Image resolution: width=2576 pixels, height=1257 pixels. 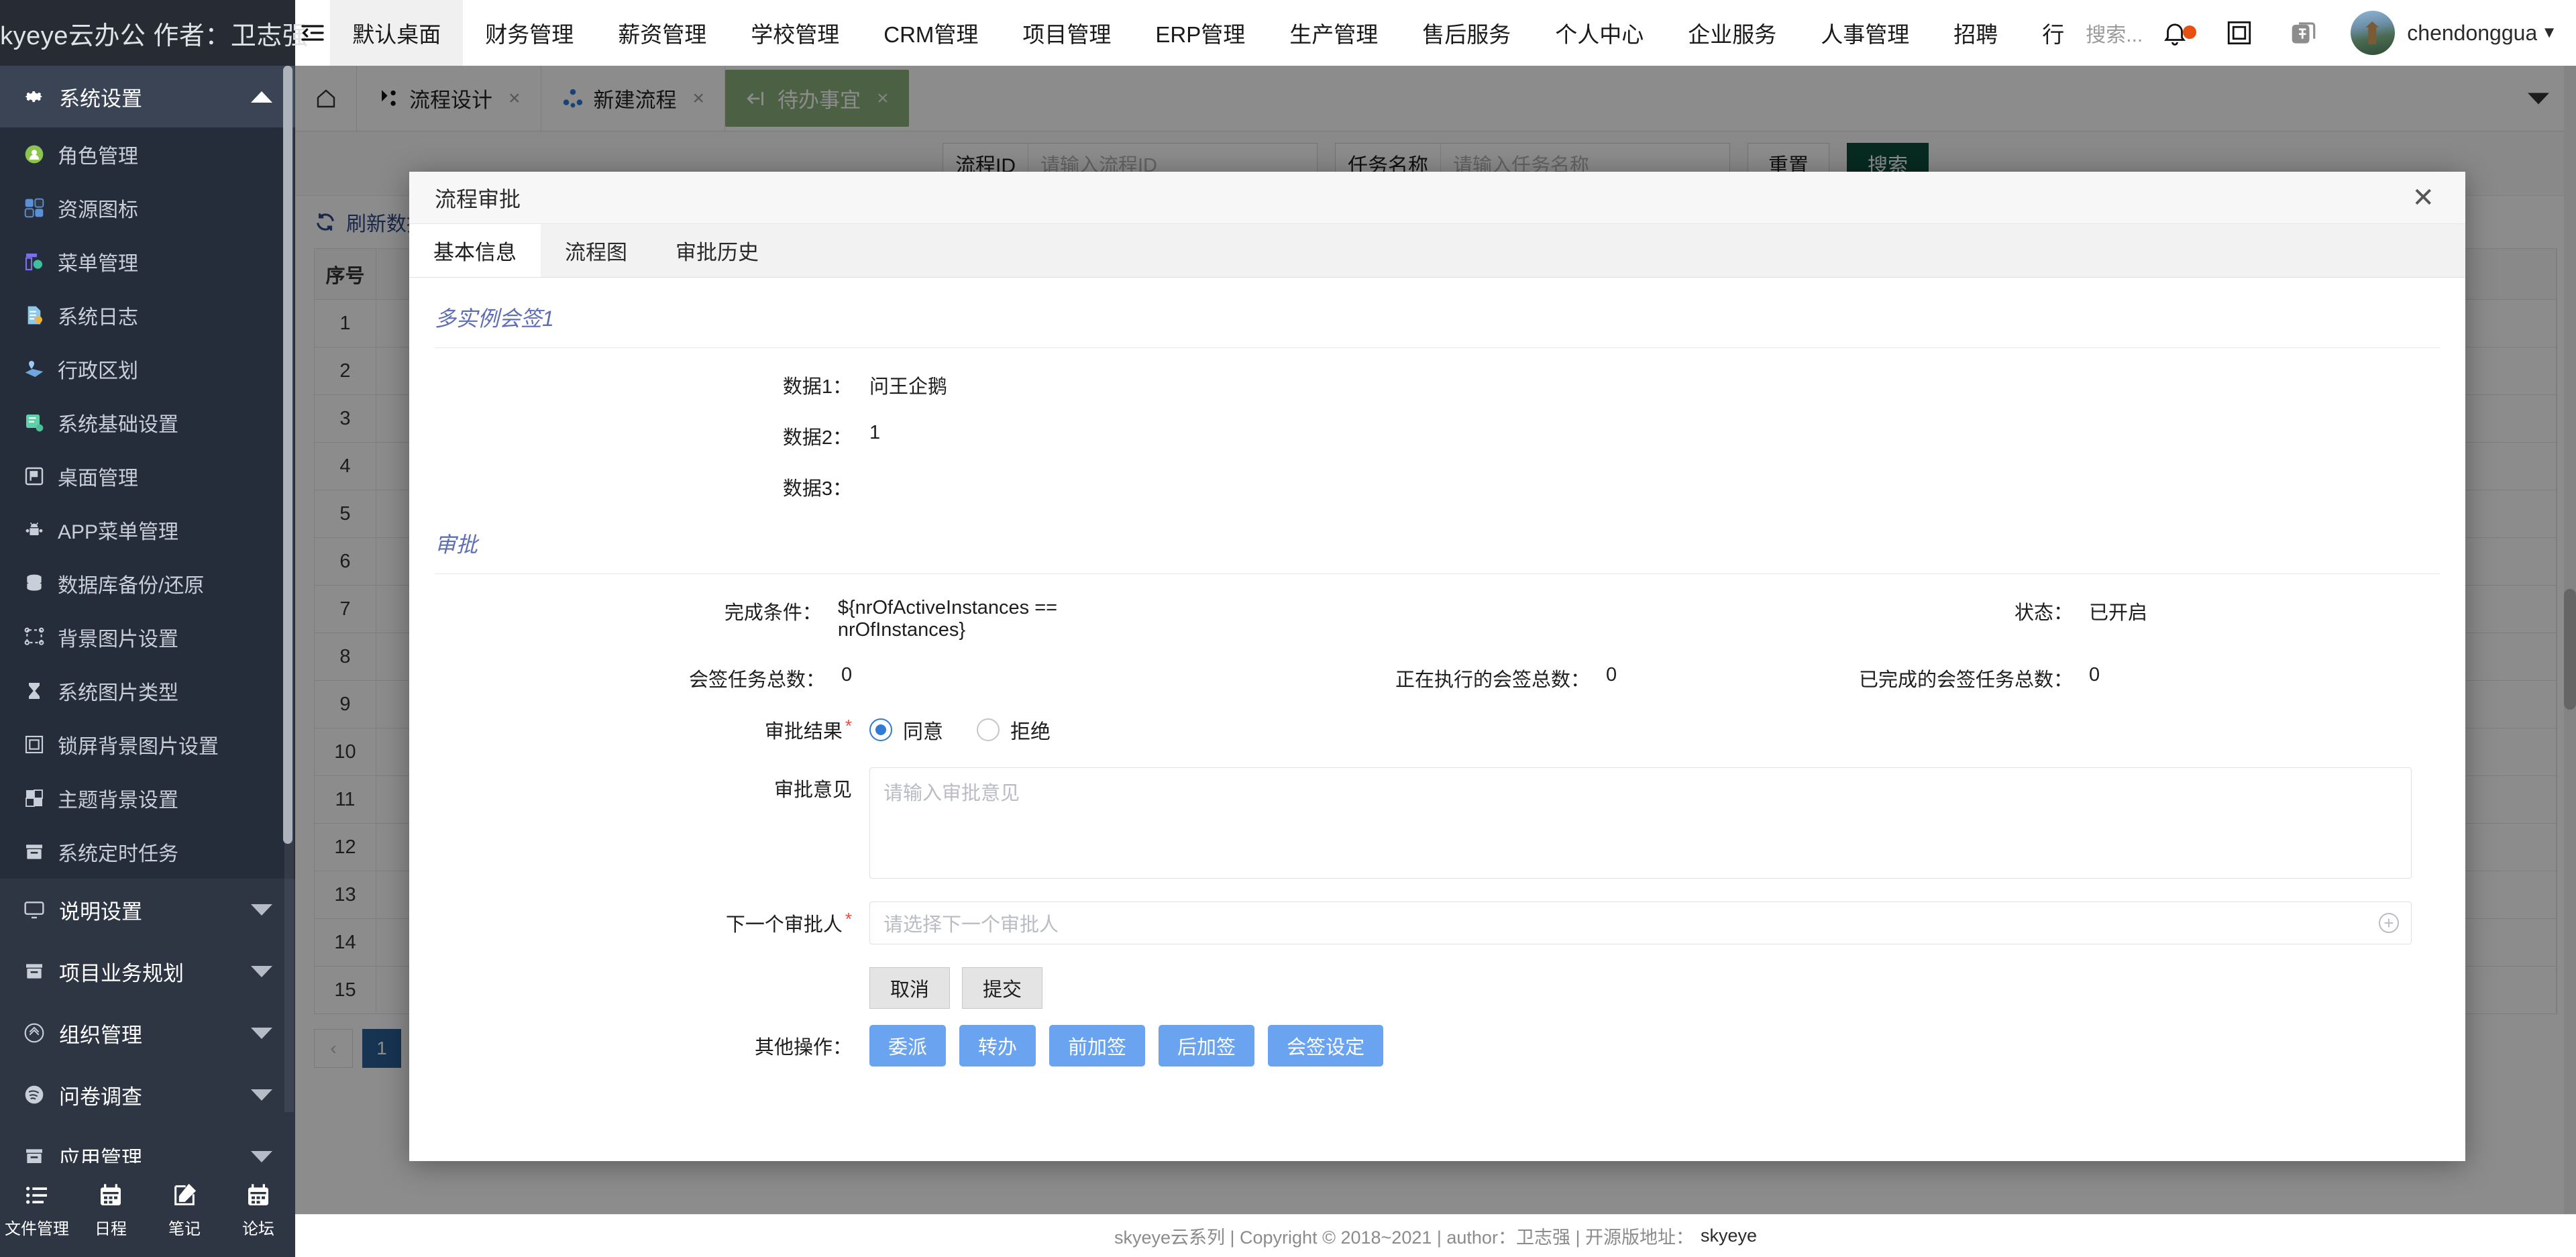 I want to click on nav-item-0: 默认桌面, so click(x=397, y=33).